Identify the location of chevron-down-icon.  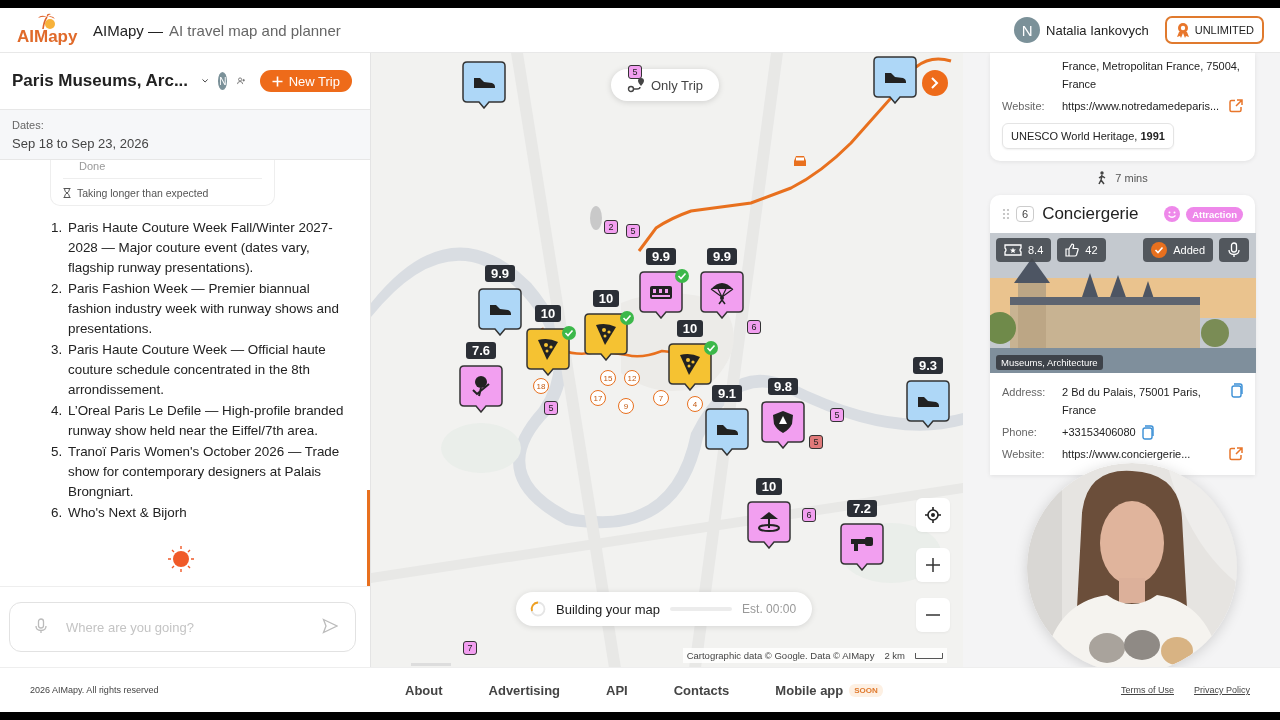
(205, 81).